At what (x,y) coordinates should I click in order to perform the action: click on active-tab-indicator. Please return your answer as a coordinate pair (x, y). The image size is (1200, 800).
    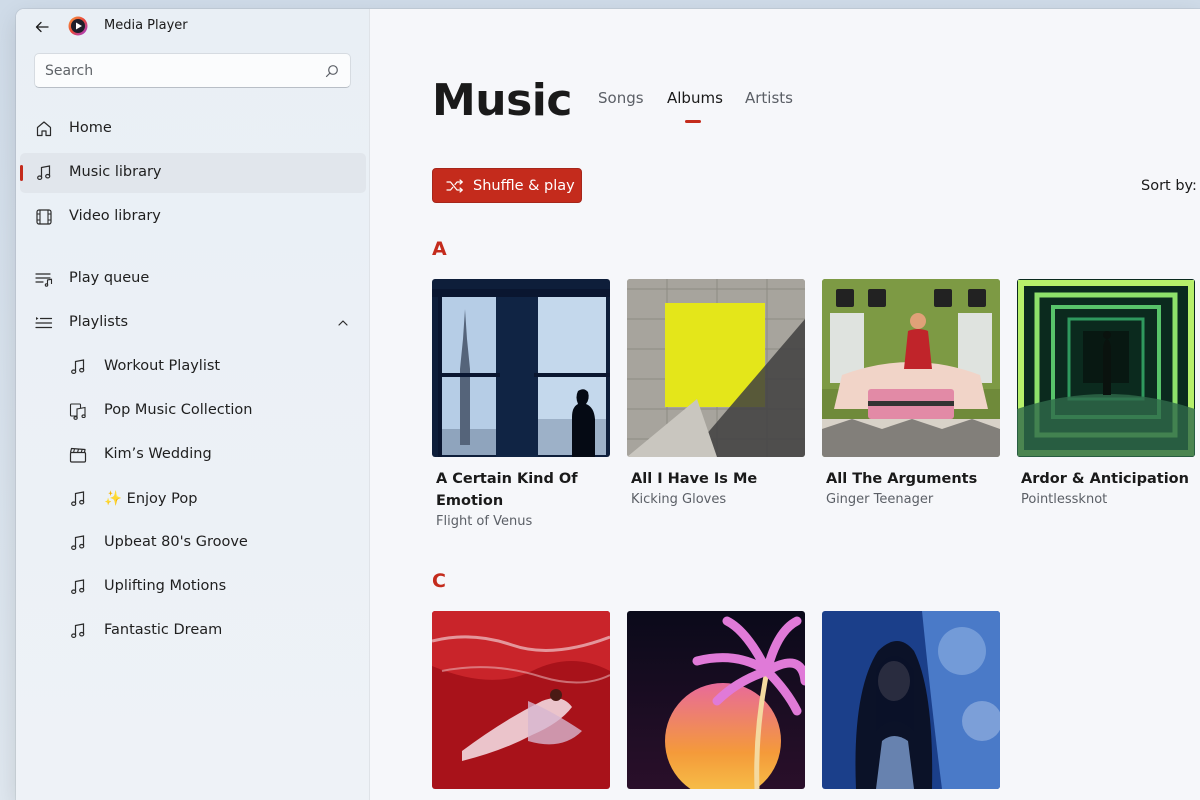
    Looking at the image, I should click on (693, 121).